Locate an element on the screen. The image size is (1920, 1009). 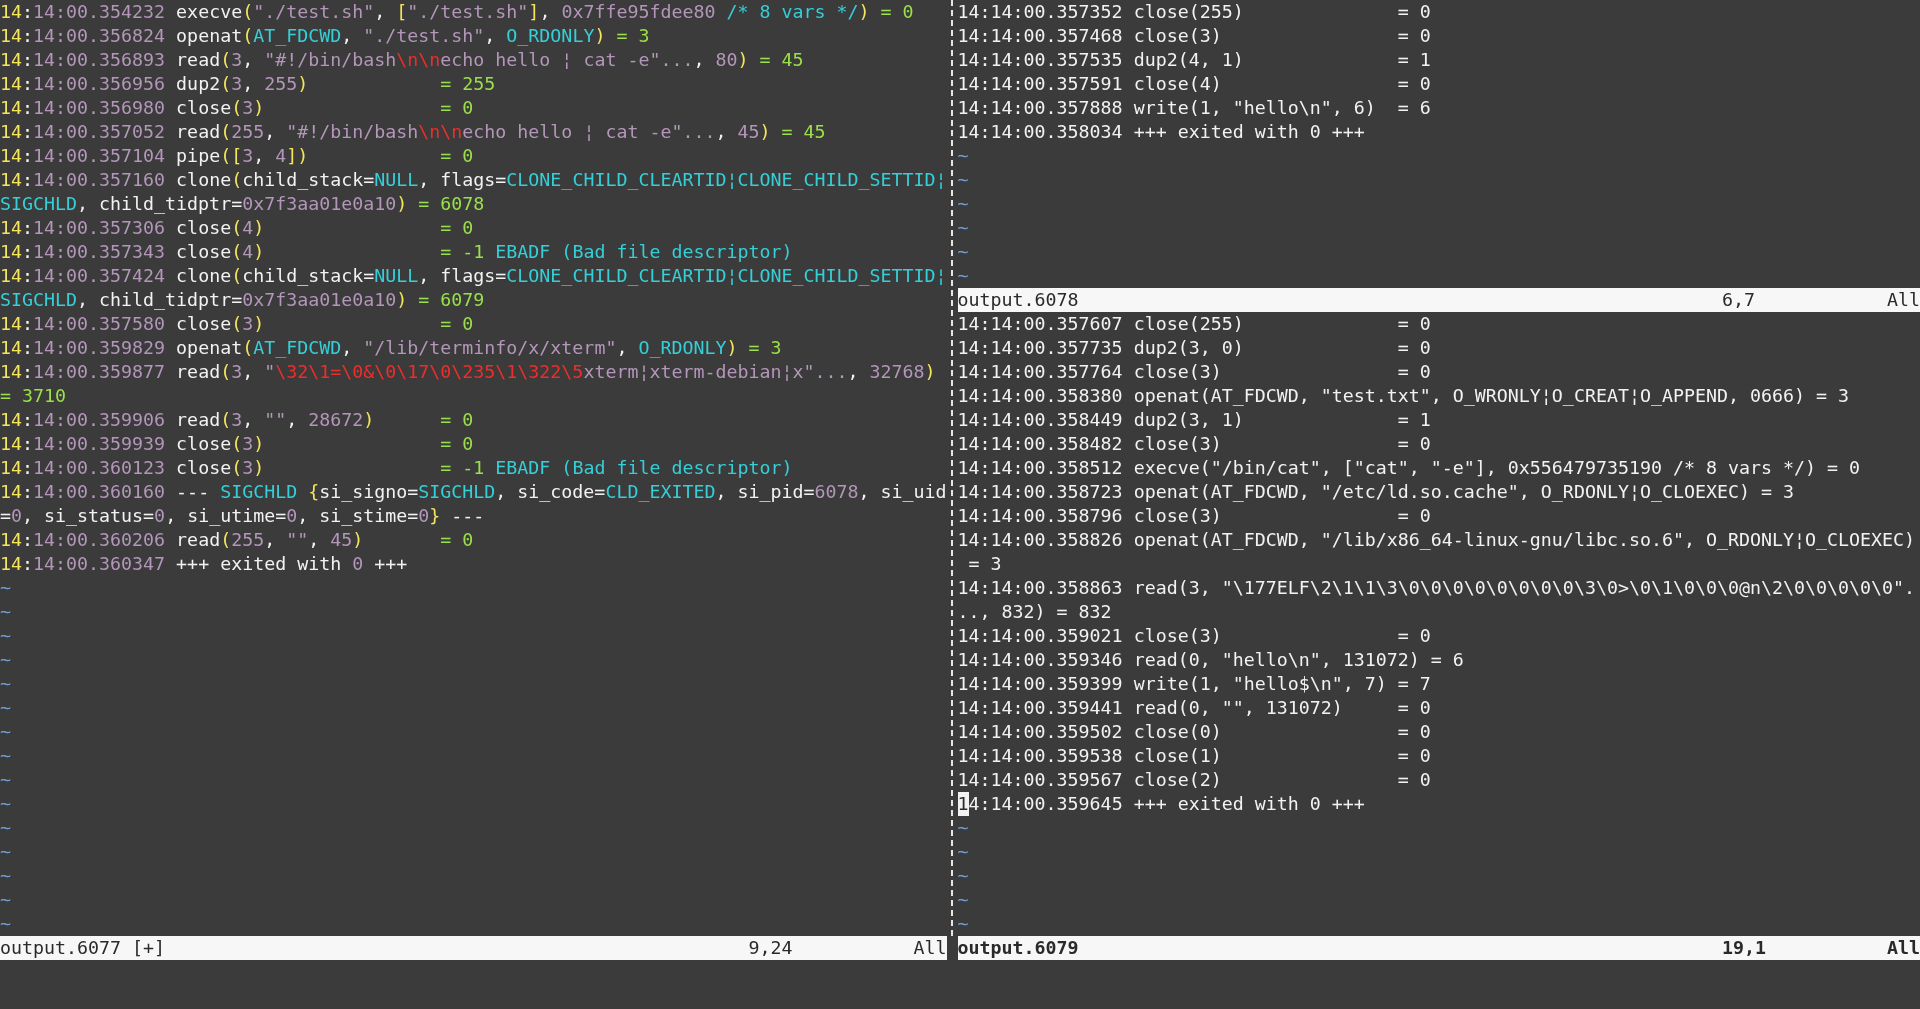
log-line: 14:14:00.358796 close(3) = 0 is located at coordinates (1194, 516).